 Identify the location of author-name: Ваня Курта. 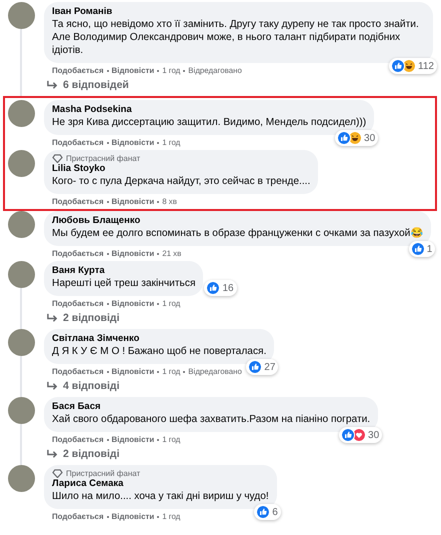
(124, 271).